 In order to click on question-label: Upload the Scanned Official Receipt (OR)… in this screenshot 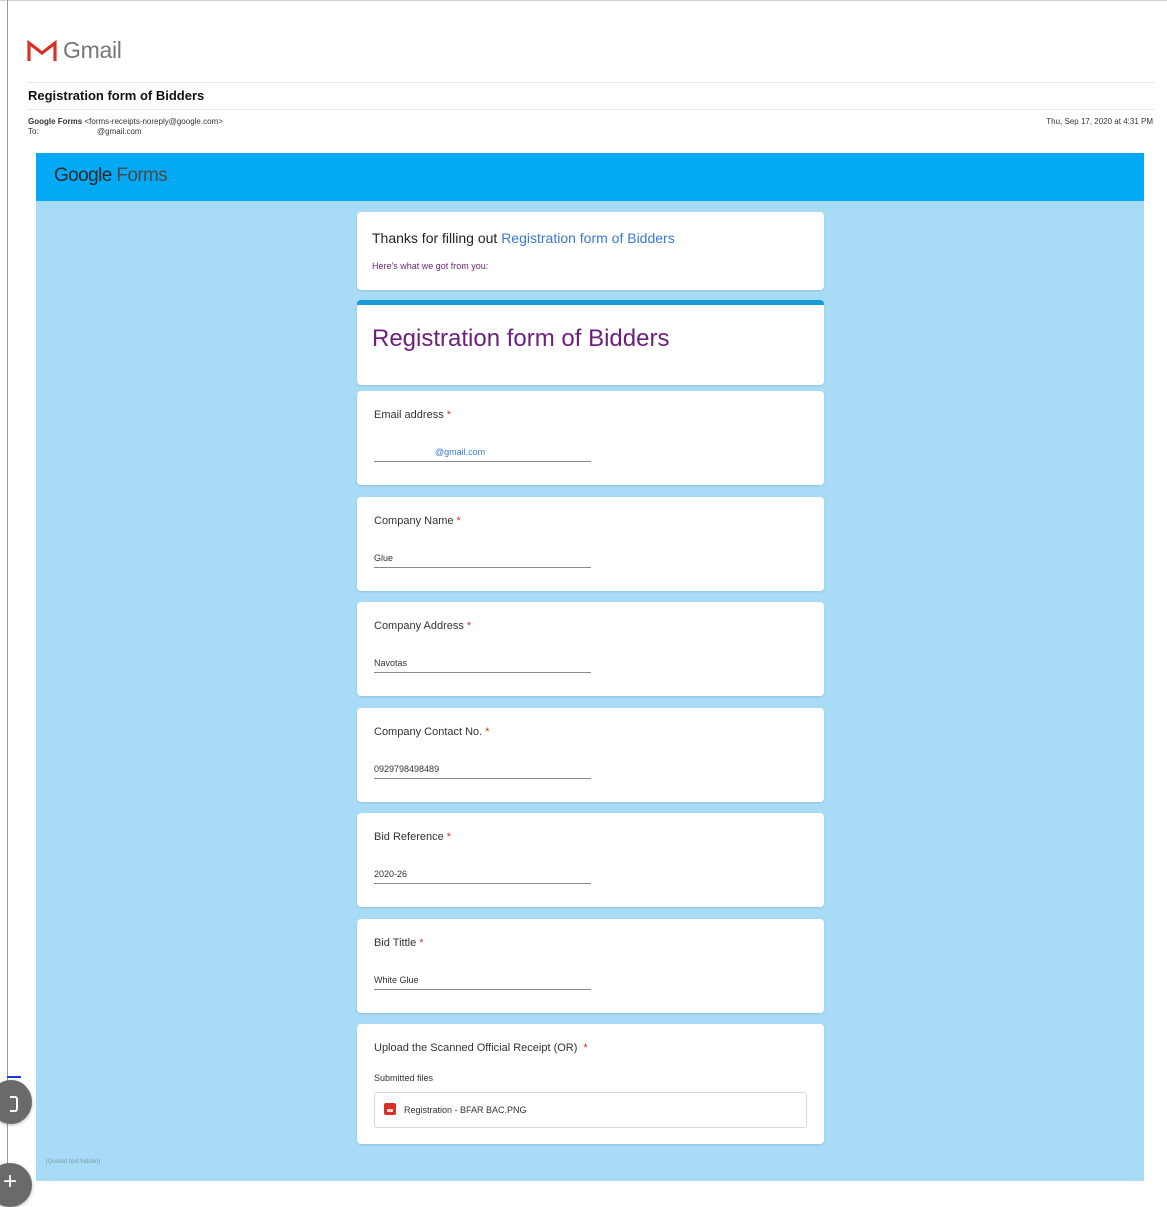, I will do `click(481, 1048)`.